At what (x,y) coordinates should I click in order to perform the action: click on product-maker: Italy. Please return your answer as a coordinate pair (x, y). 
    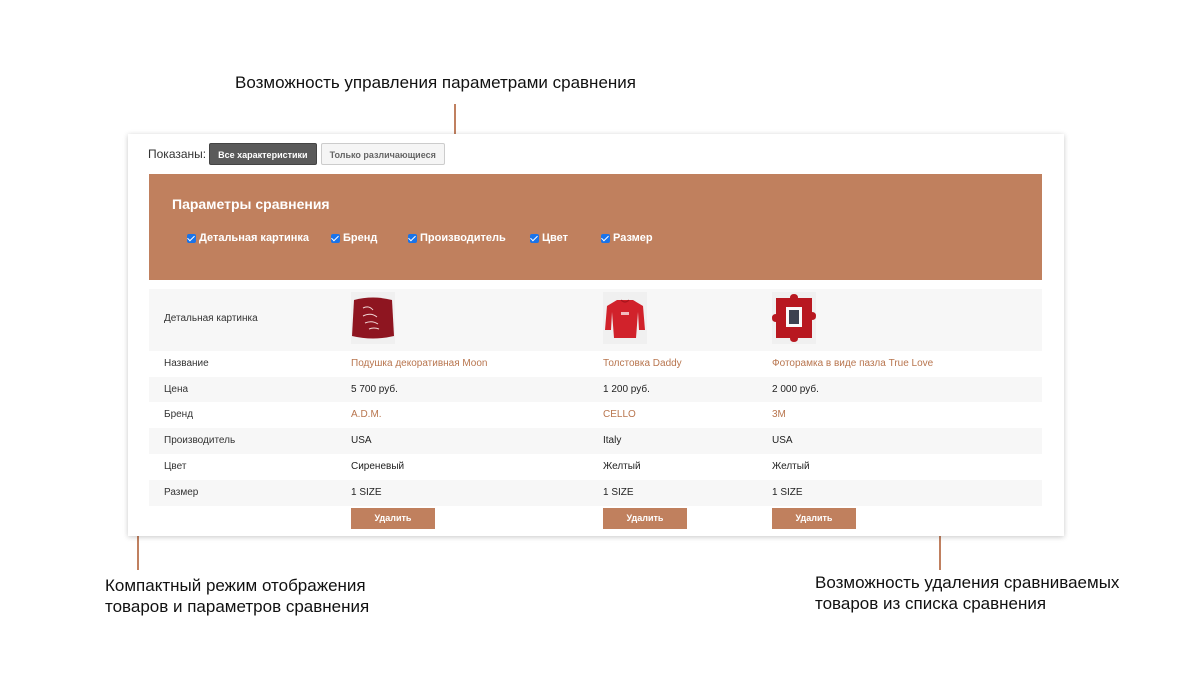
    Looking at the image, I should click on (612, 440).